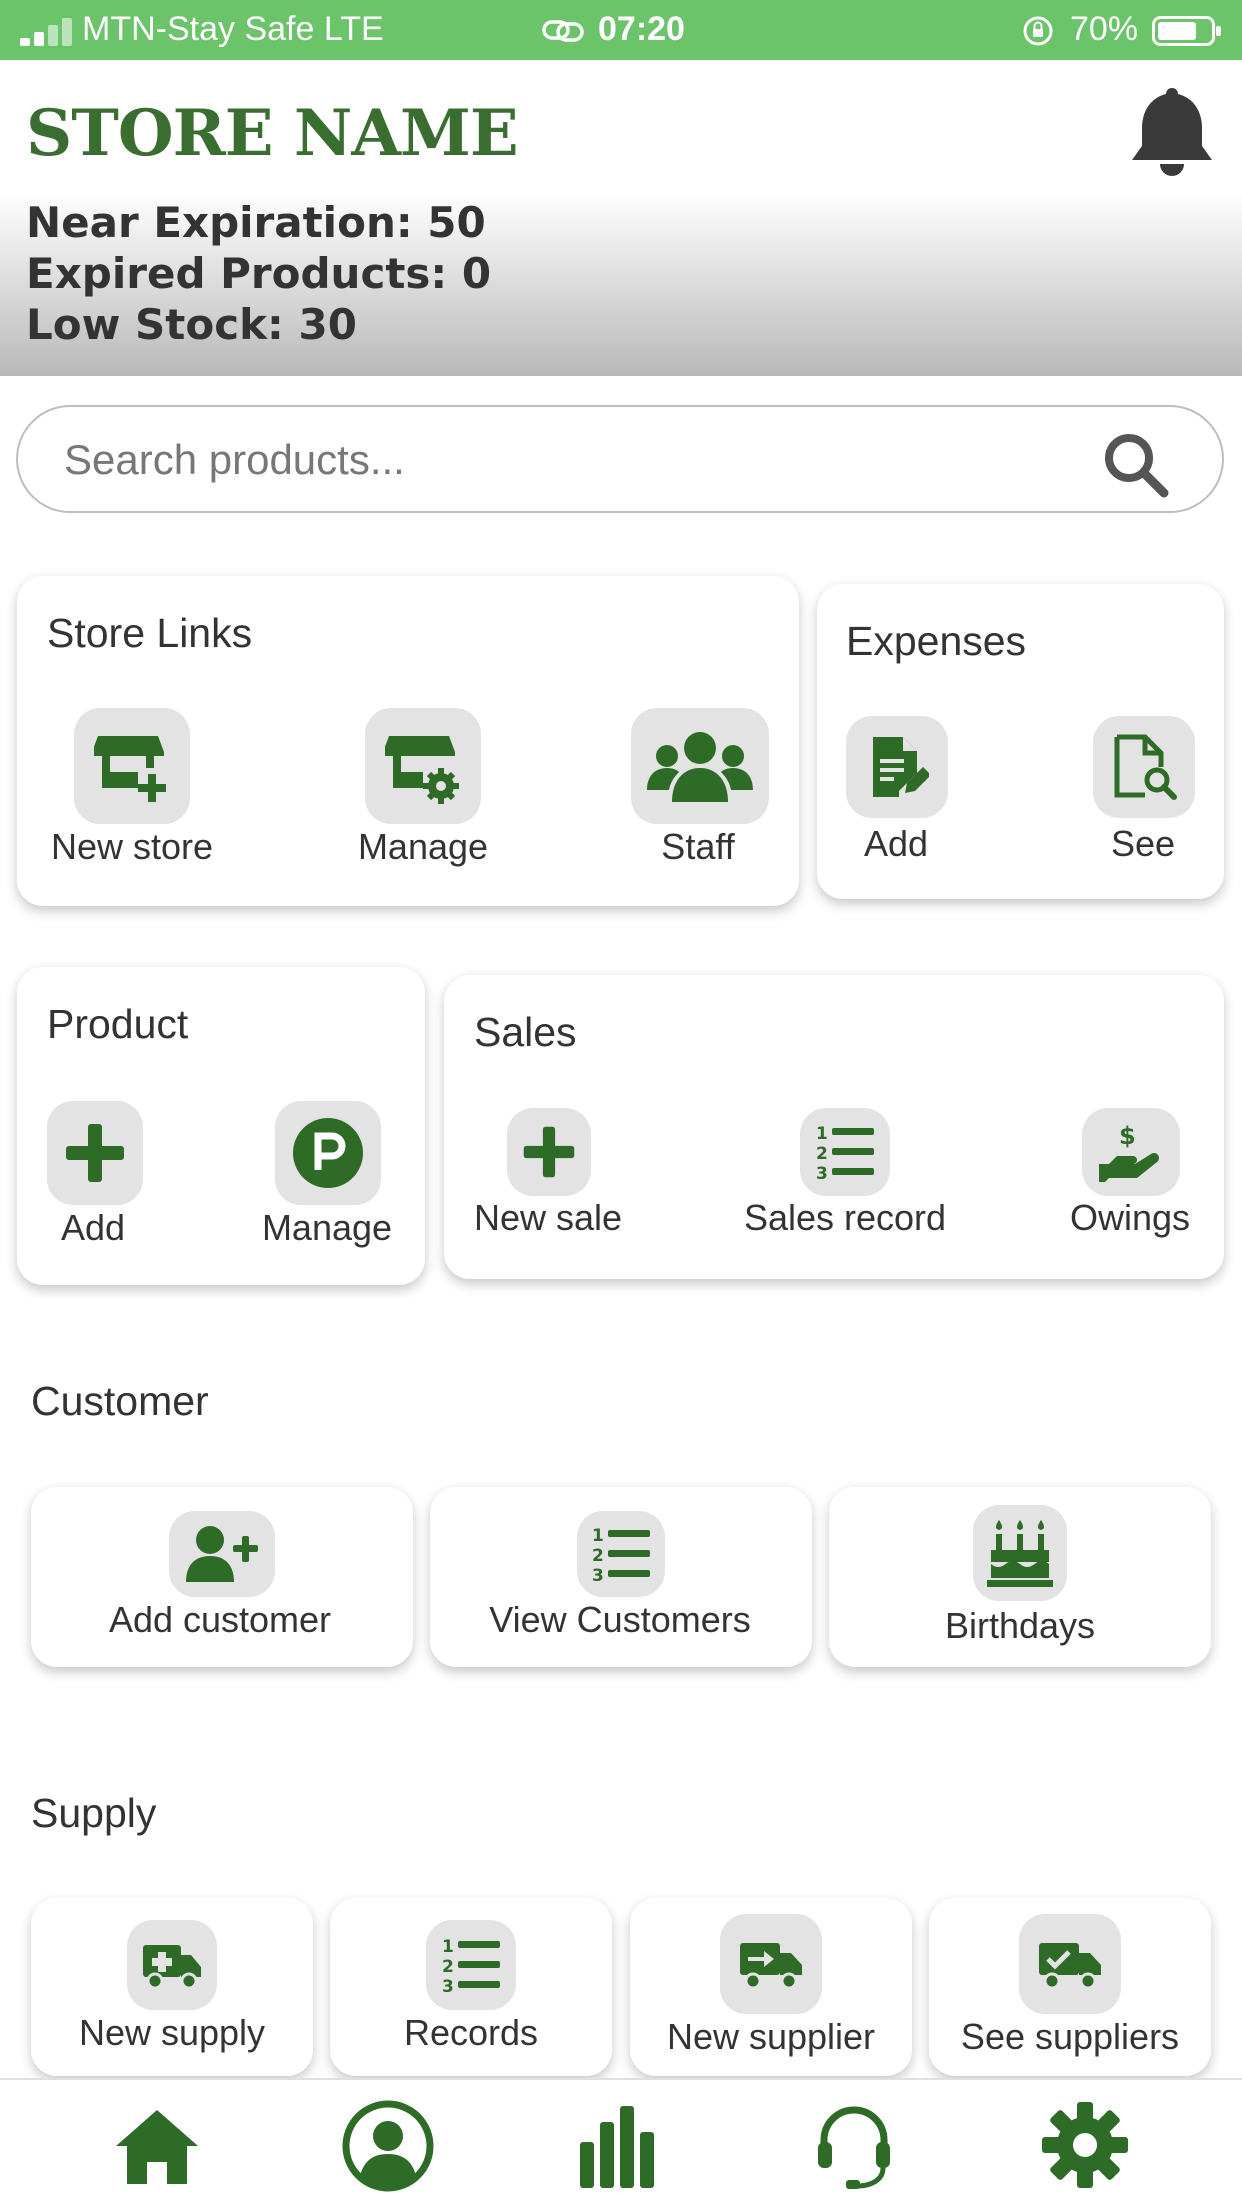 The image size is (1242, 2210). What do you see at coordinates (1143, 843) in the screenshot?
I see `see-expenses-label: See` at bounding box center [1143, 843].